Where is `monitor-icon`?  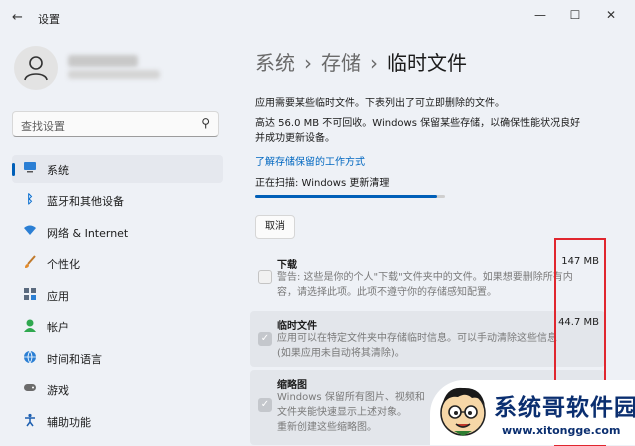 monitor-icon is located at coordinates (30, 168).